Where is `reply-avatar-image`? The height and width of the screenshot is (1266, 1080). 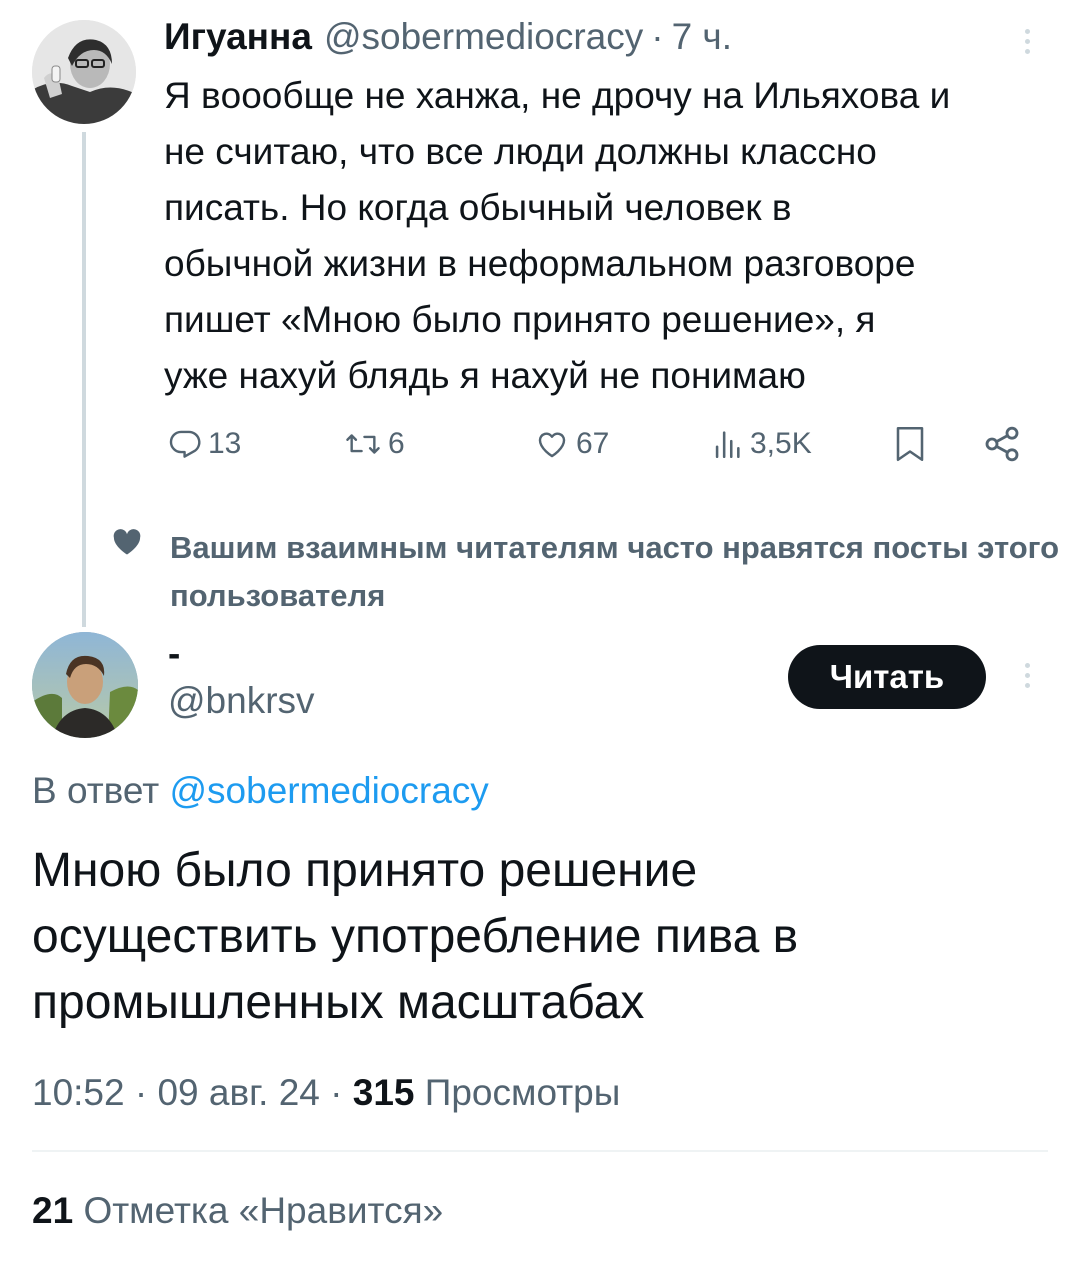
reply-avatar-image is located at coordinates (85, 685).